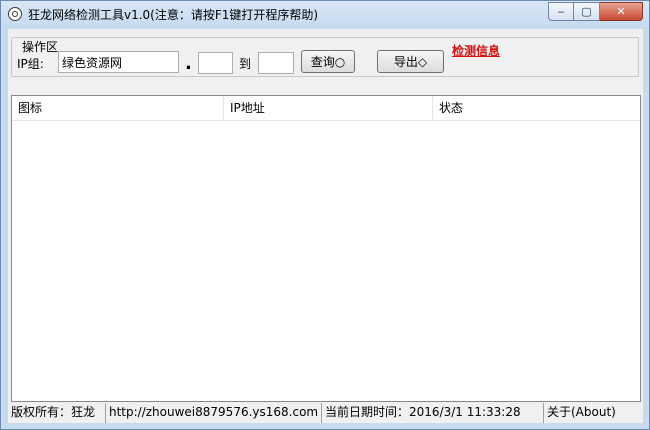  Describe the element at coordinates (433, 413) in the screenshot. I see `status-datetime: 当前日期时间：2016/3/1 11:33:28` at that location.